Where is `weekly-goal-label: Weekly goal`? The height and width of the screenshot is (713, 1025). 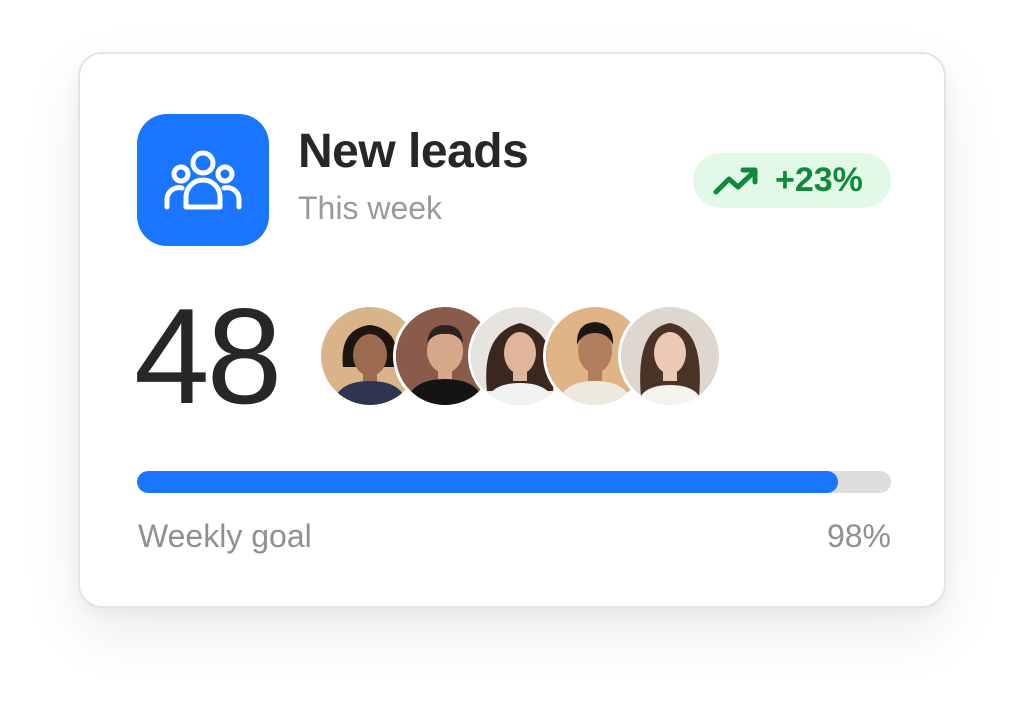
weekly-goal-label: Weekly goal is located at coordinates (225, 536).